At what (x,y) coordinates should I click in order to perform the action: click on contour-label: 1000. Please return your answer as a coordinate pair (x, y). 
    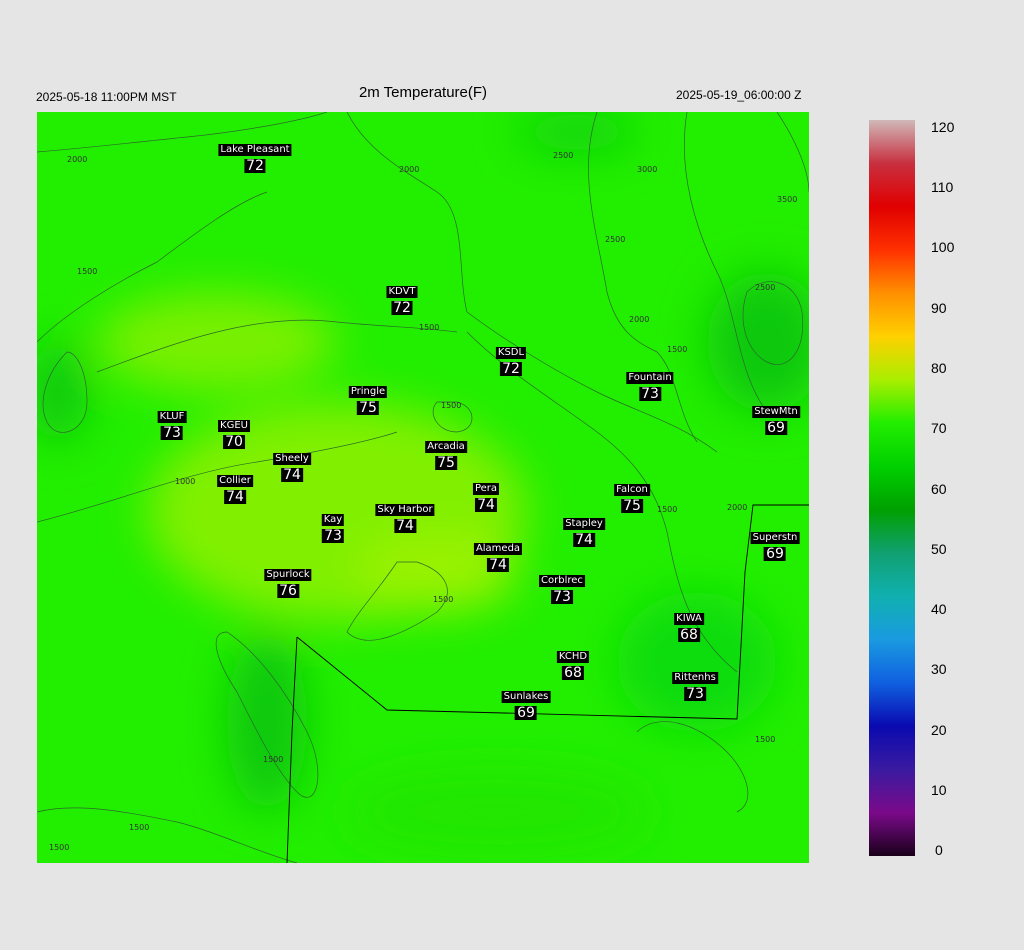
    Looking at the image, I should click on (185, 481).